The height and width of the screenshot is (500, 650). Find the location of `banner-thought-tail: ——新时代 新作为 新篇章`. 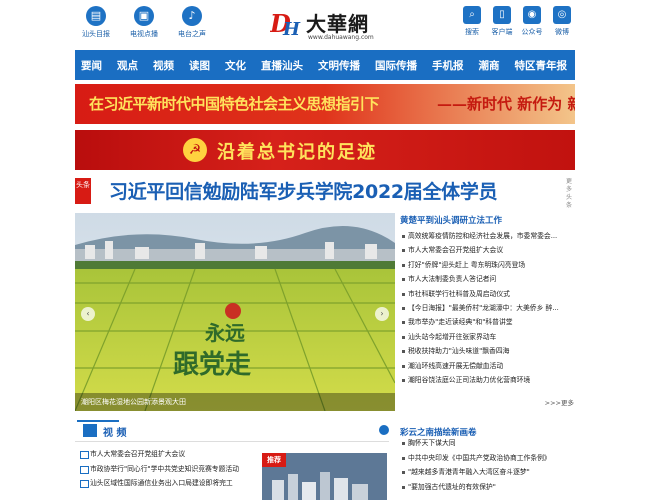

banner-thought-tail: ——新时代 新作为 新篇章 is located at coordinates (506, 104).